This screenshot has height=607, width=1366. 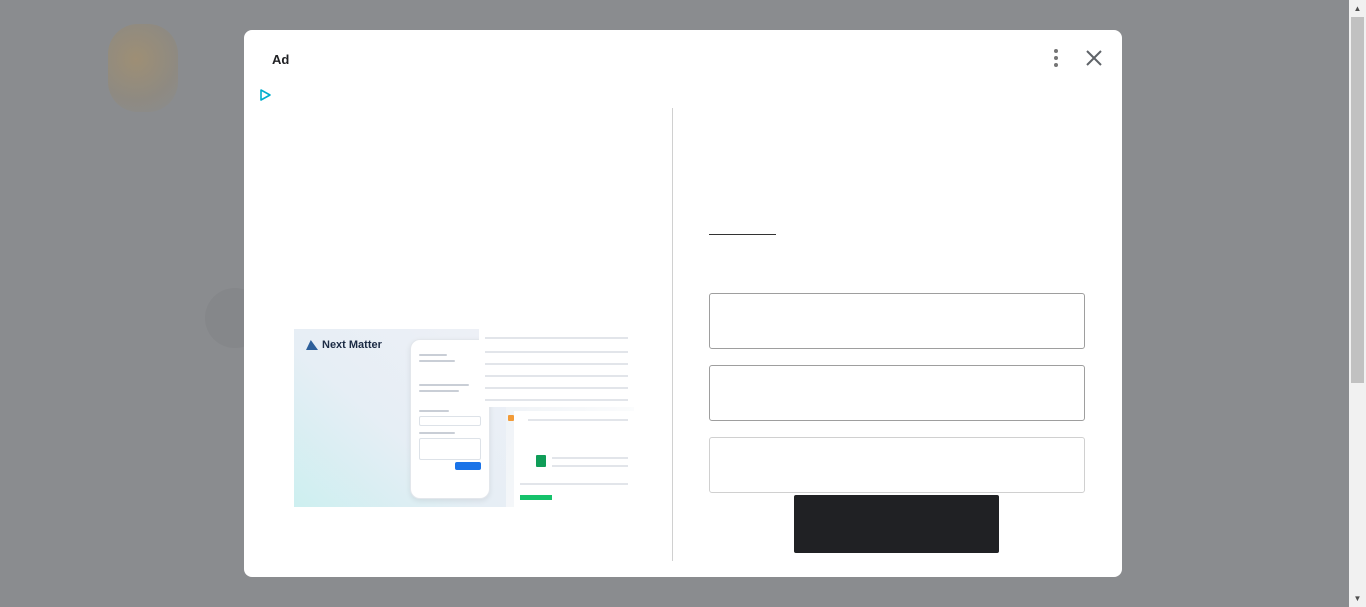 I want to click on brand-logo: Next Matter, so click(x=344, y=345).